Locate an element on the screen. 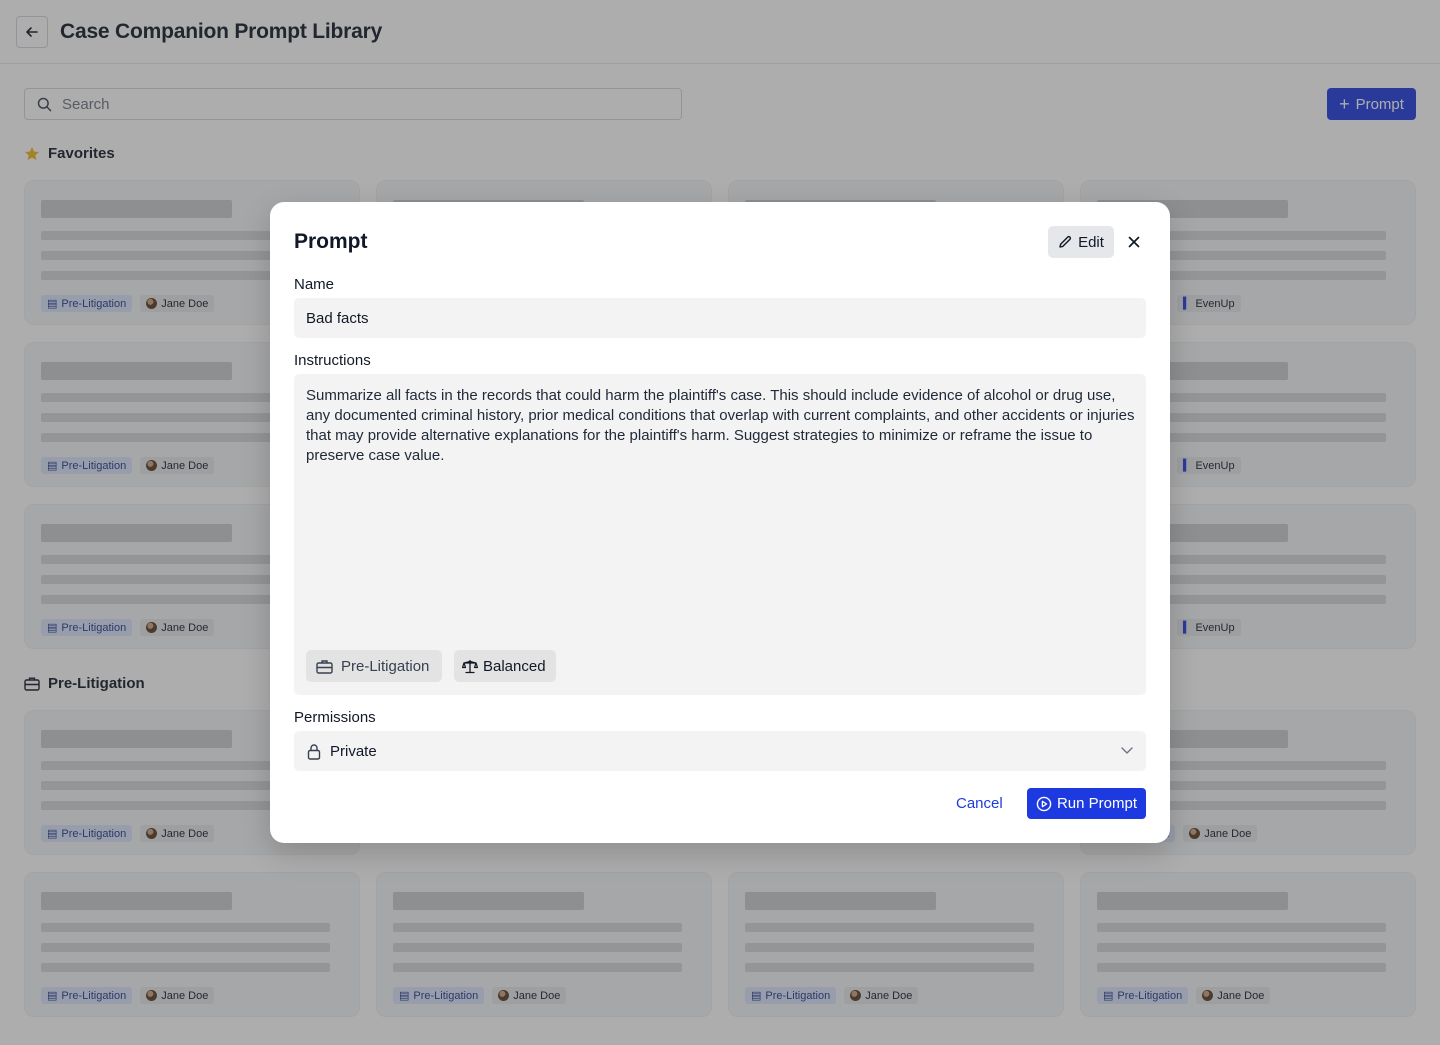 Image resolution: width=1440 pixels, height=1045 pixels. scale-icon is located at coordinates (470, 666).